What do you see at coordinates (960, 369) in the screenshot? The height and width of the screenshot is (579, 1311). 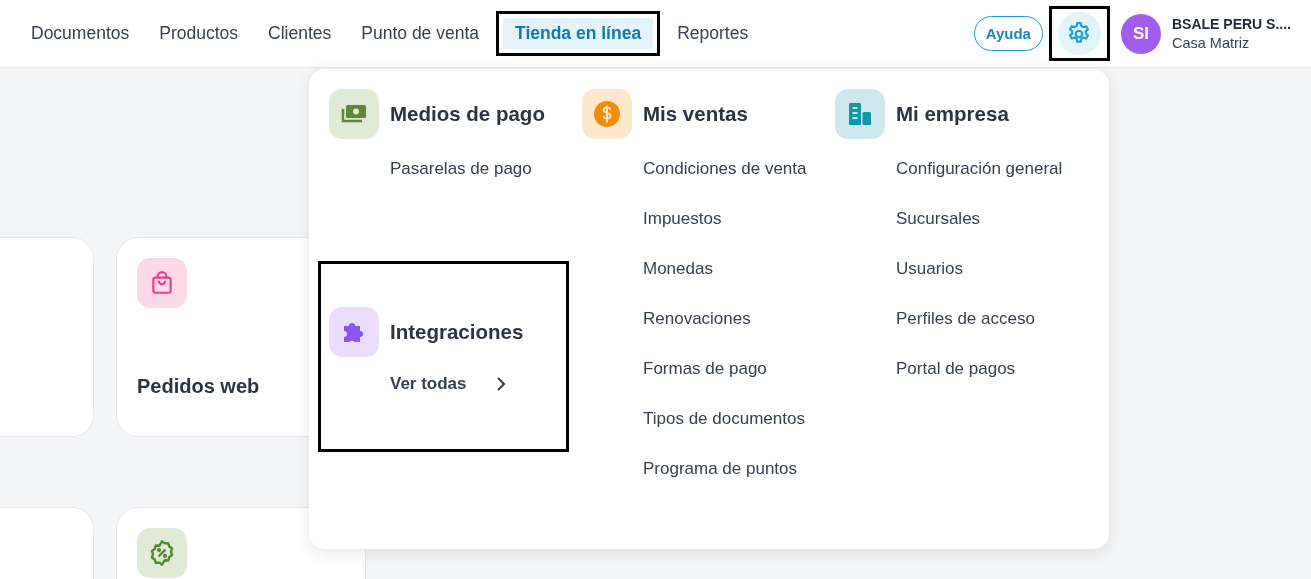 I see `menu-item: Portal de pagos` at bounding box center [960, 369].